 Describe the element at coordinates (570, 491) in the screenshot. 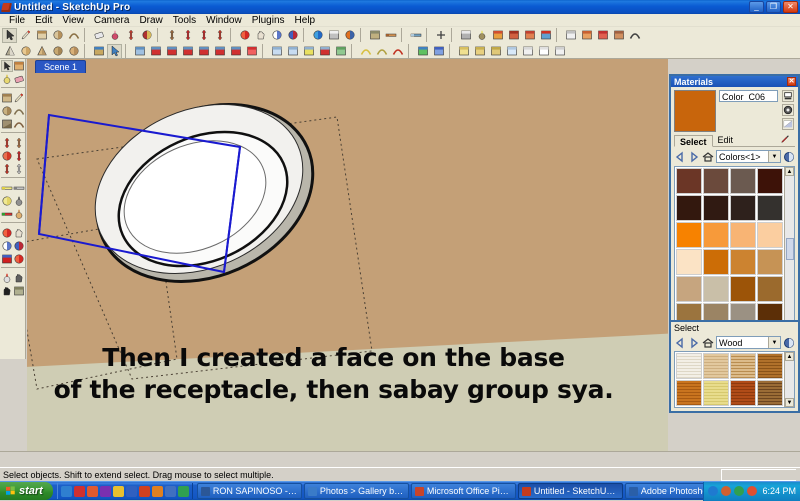

I see `taskbar-button: Untitled - SketchUp Pro` at that location.